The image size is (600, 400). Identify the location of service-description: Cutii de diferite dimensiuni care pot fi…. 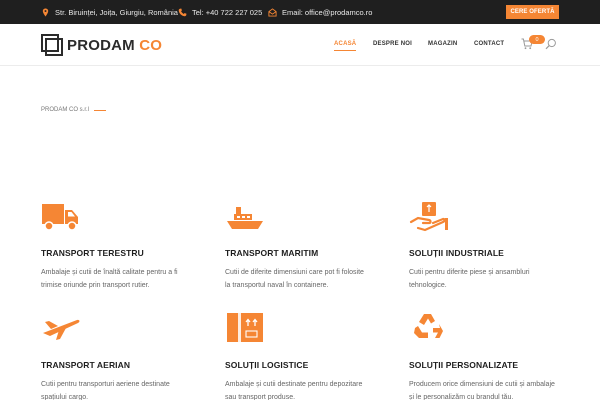
(294, 279).